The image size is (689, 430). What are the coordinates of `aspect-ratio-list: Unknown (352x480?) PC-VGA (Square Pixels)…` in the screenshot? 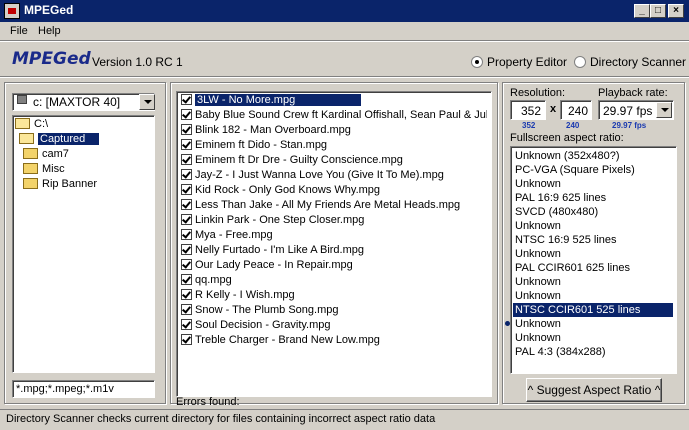 It's located at (593, 260).